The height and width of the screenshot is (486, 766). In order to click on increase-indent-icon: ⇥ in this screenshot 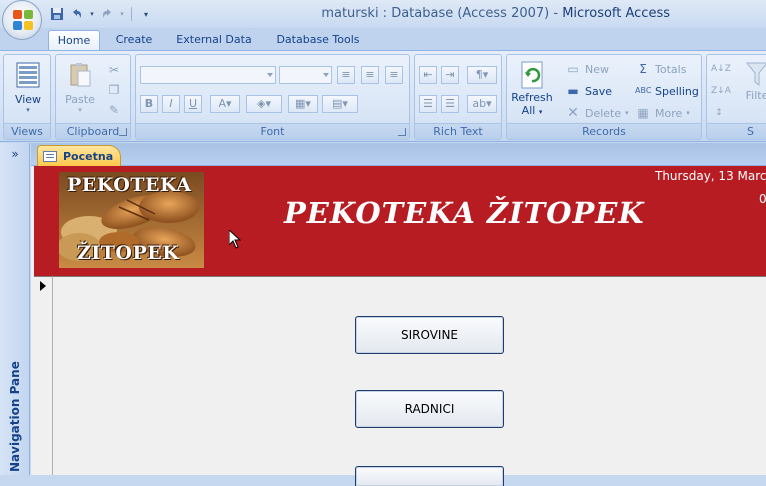, I will do `click(450, 75)`.